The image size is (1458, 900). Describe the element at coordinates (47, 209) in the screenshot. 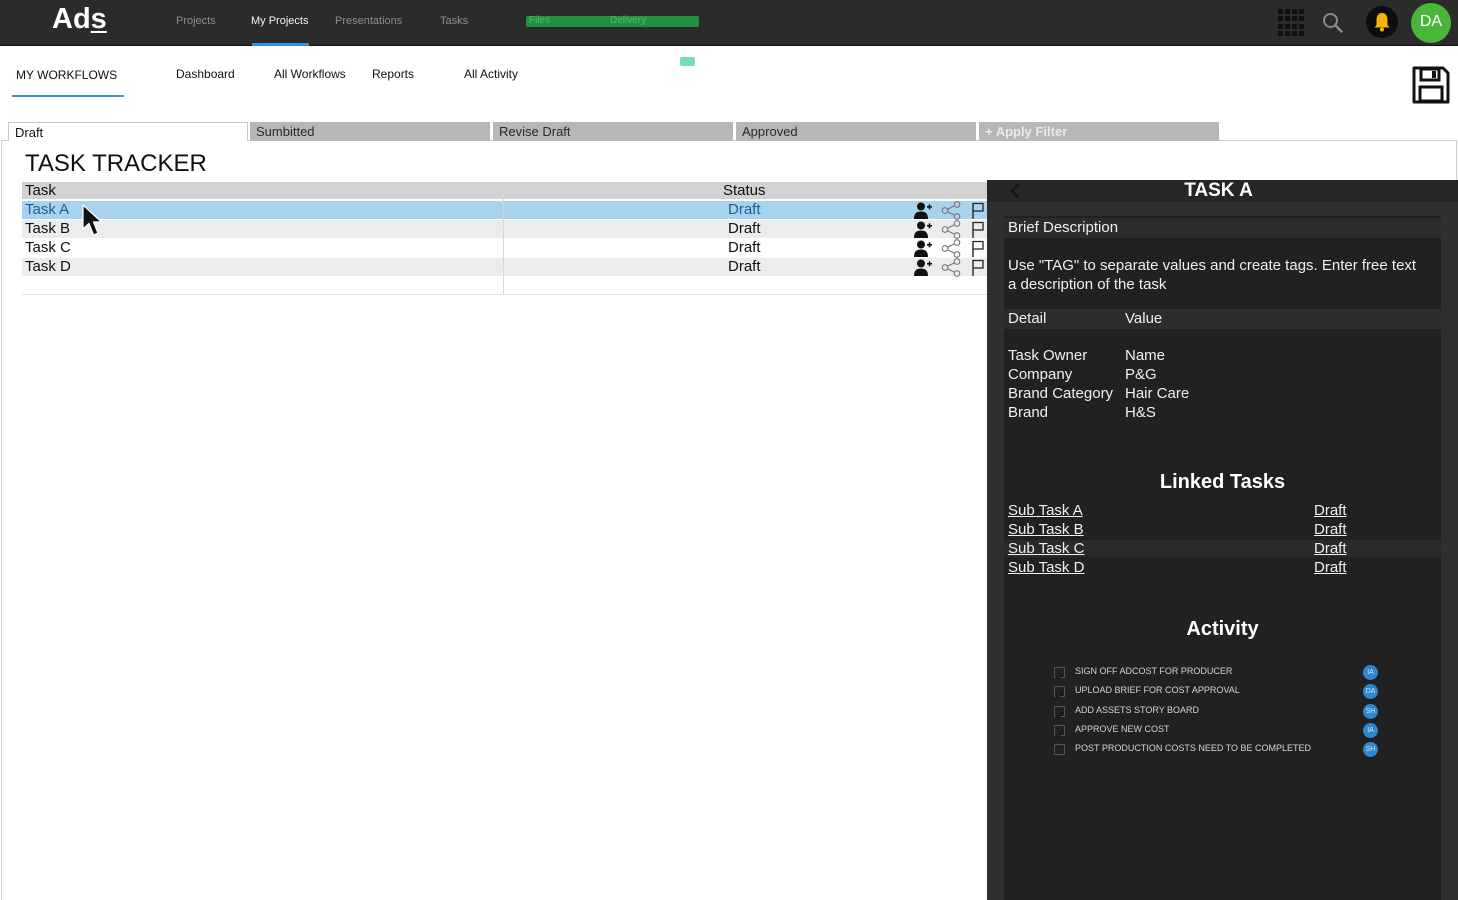

I see `task-name: Task A` at that location.